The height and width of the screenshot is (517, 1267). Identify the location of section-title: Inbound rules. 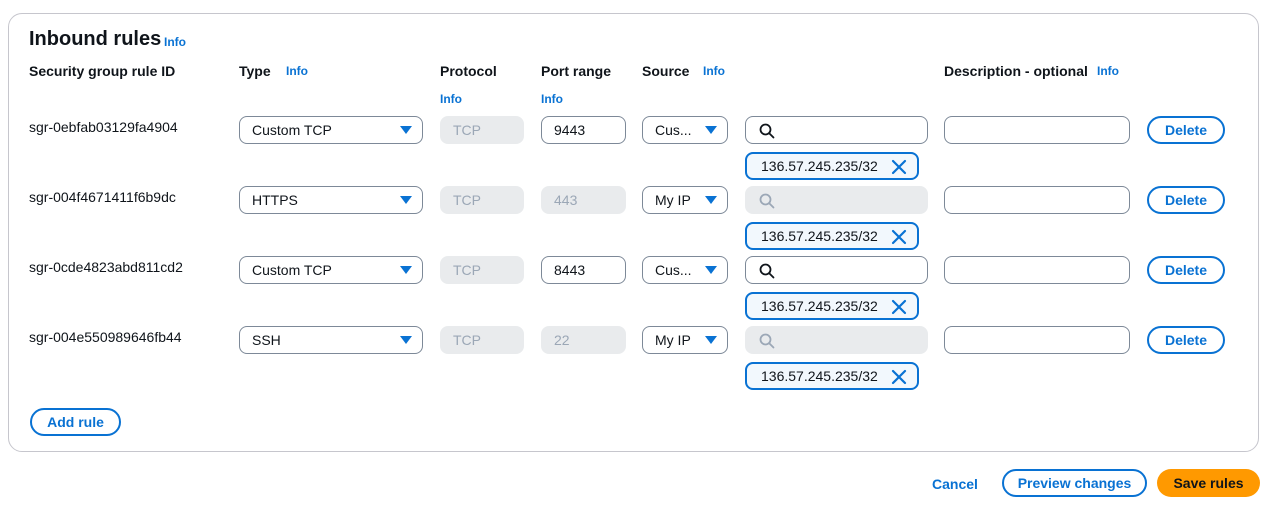
(95, 39).